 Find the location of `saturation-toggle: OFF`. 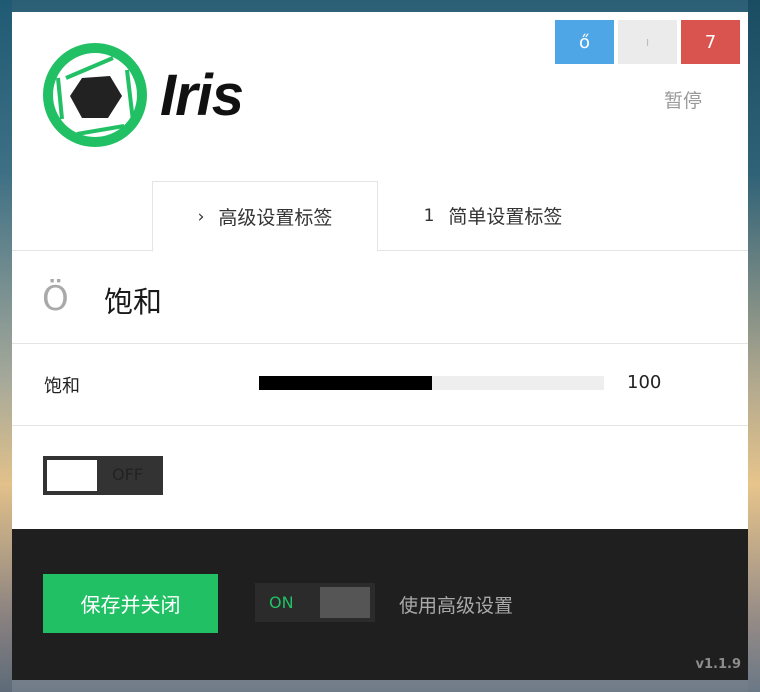

saturation-toggle: OFF is located at coordinates (103, 475).